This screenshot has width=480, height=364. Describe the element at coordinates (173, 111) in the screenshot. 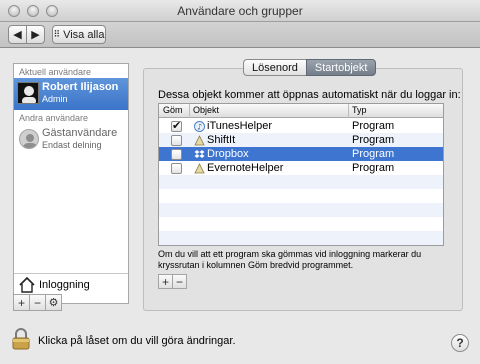

I see `column-hide: Göm` at that location.